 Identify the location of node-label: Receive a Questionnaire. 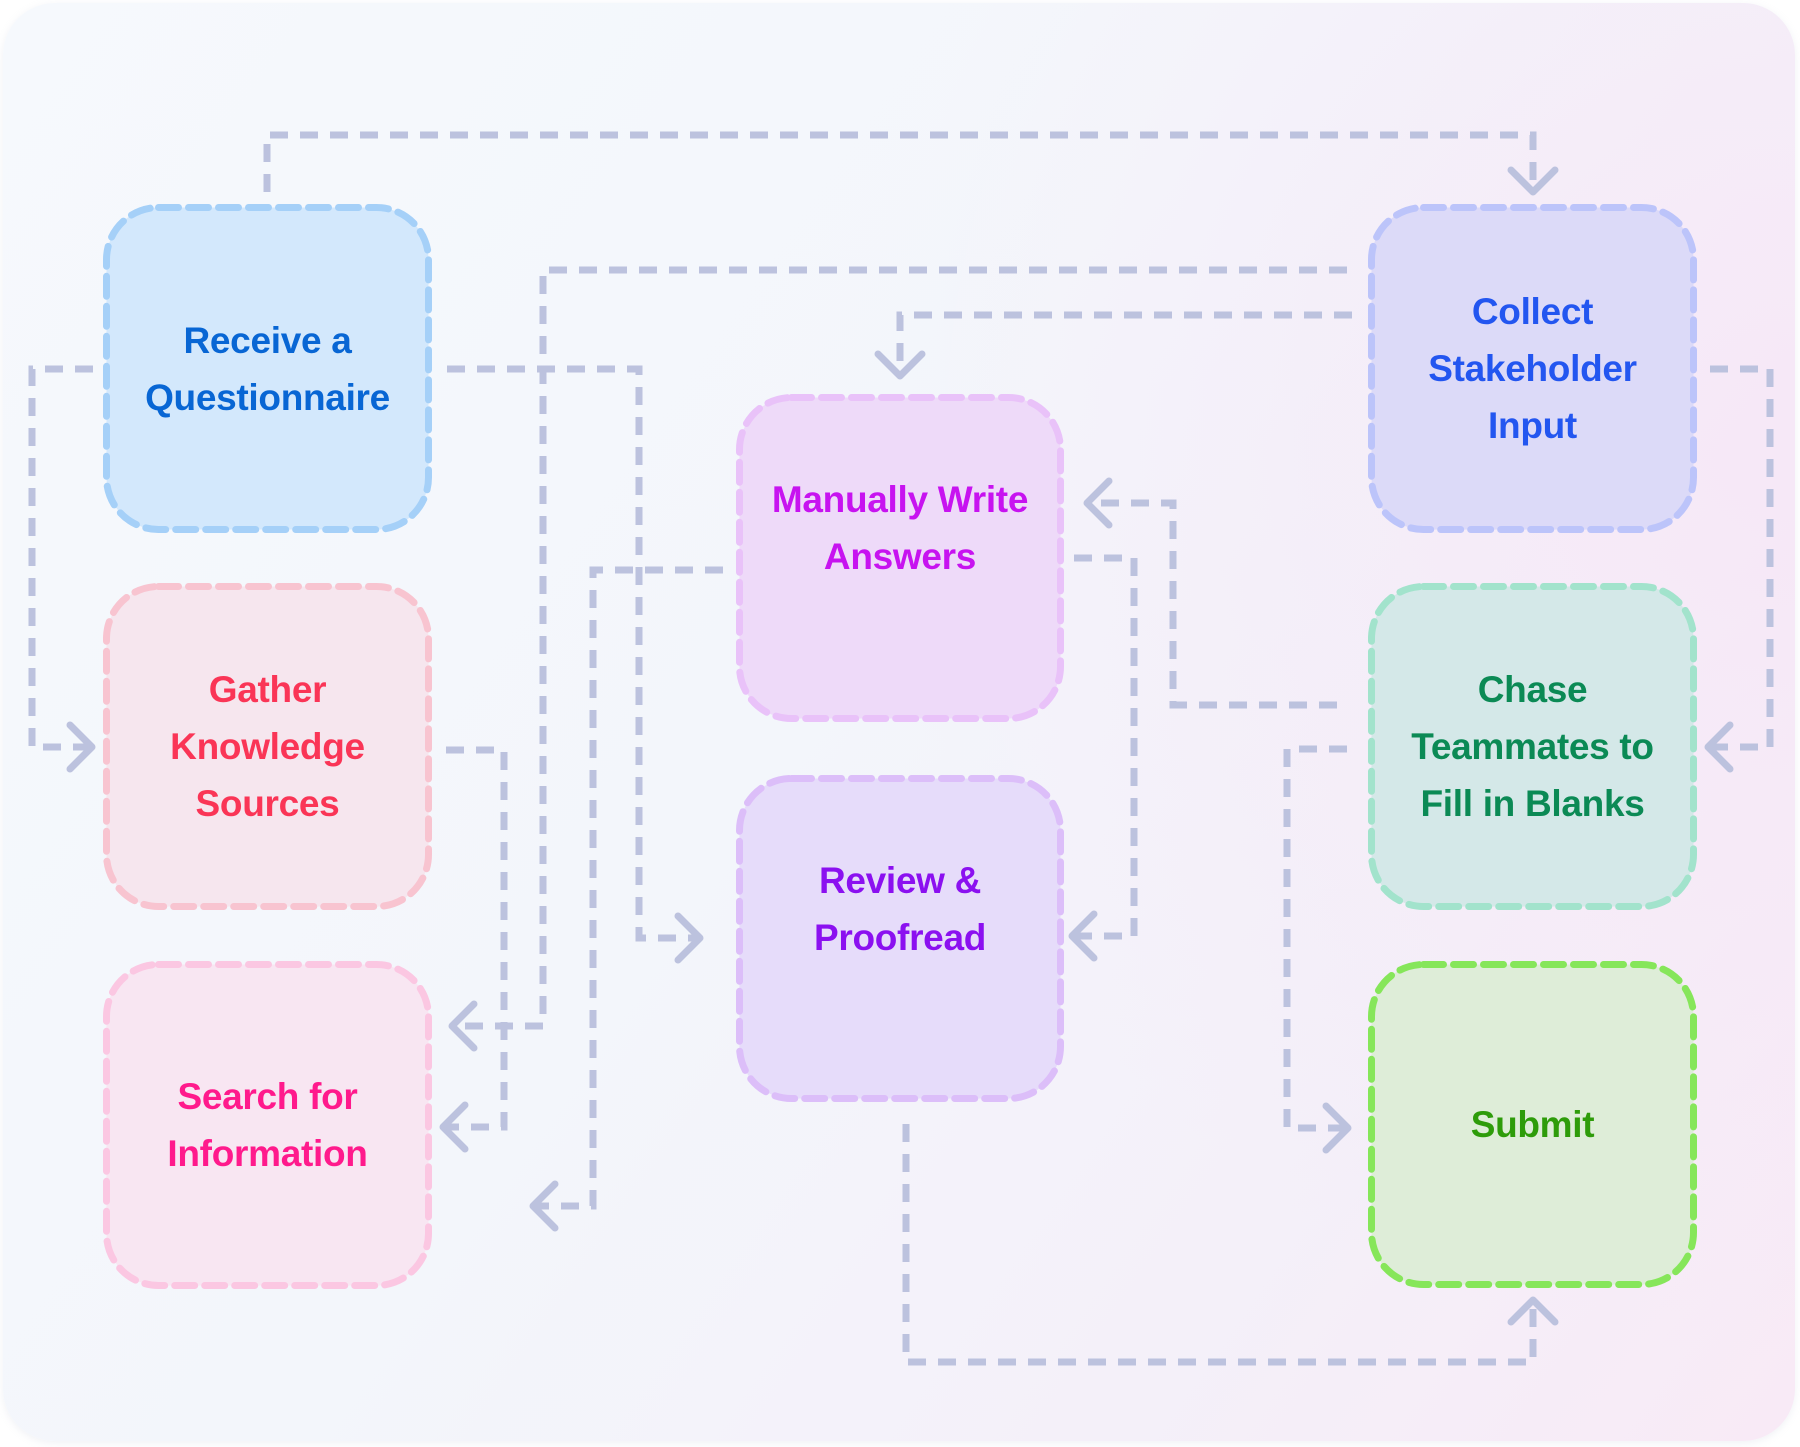
(267, 368).